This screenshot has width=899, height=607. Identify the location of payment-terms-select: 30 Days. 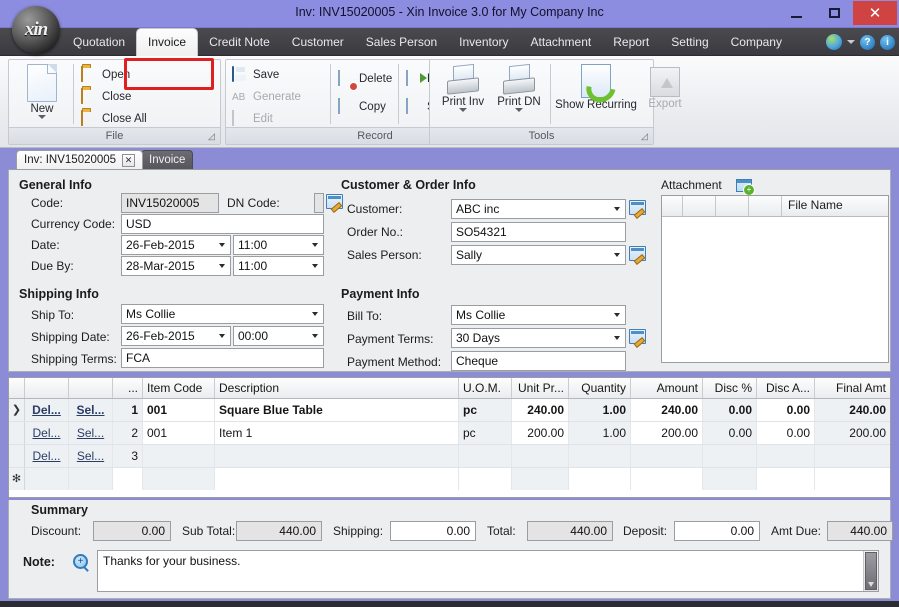
(538, 338).